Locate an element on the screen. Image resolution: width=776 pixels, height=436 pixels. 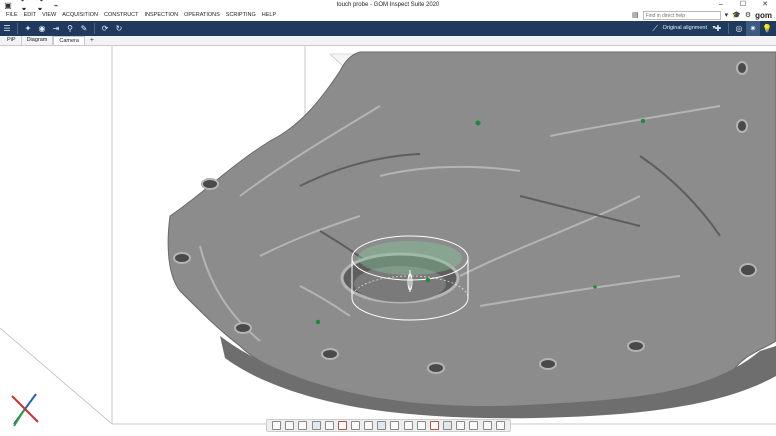
close-button: ✕ is located at coordinates (765, 5).